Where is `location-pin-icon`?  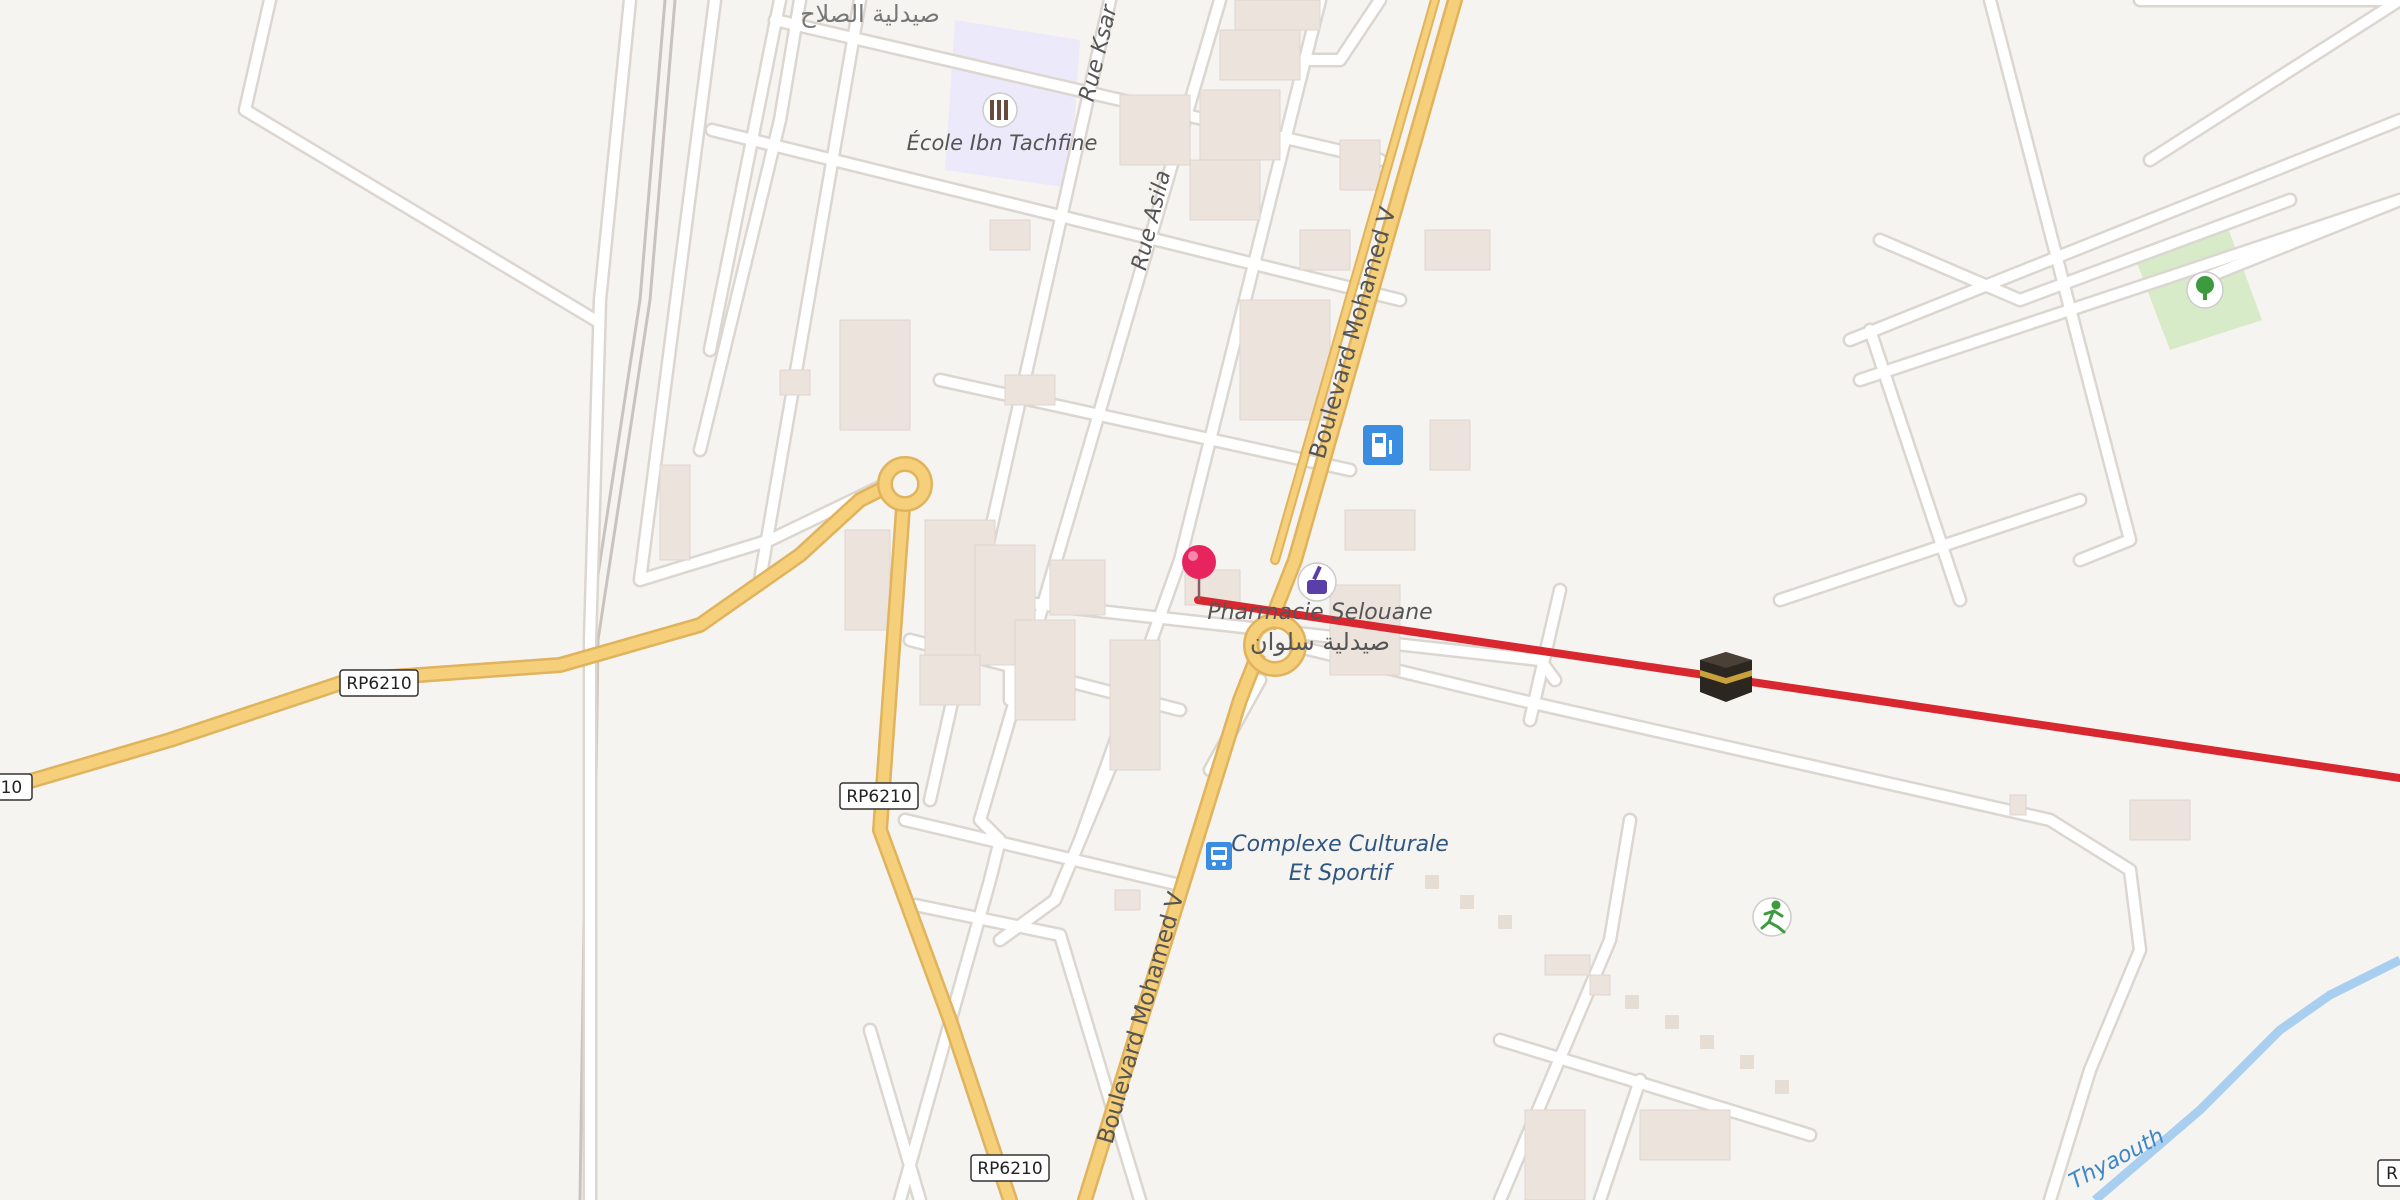
location-pin-icon is located at coordinates (1199, 562).